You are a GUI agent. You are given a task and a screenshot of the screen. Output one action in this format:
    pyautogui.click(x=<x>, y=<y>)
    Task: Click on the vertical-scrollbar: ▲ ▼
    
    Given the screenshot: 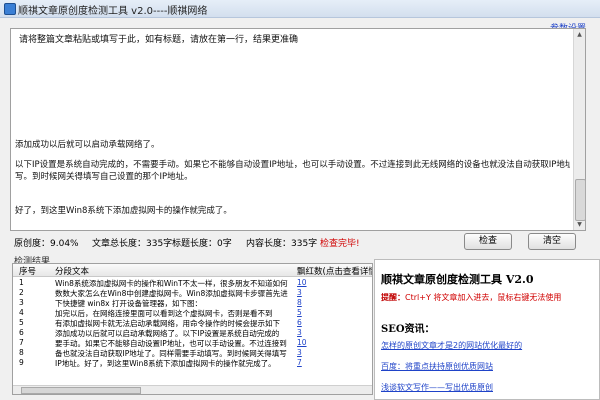 What is the action you would take?
    pyautogui.click(x=579, y=129)
    